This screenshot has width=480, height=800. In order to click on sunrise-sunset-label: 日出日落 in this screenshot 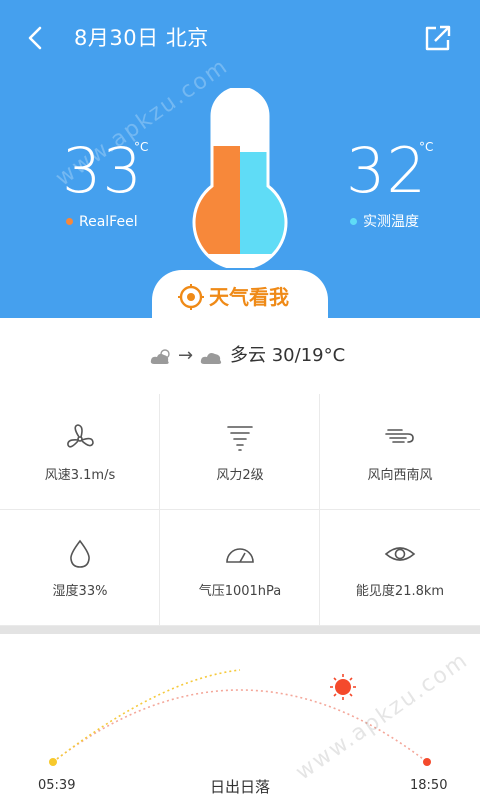, I will do `click(239, 787)`.